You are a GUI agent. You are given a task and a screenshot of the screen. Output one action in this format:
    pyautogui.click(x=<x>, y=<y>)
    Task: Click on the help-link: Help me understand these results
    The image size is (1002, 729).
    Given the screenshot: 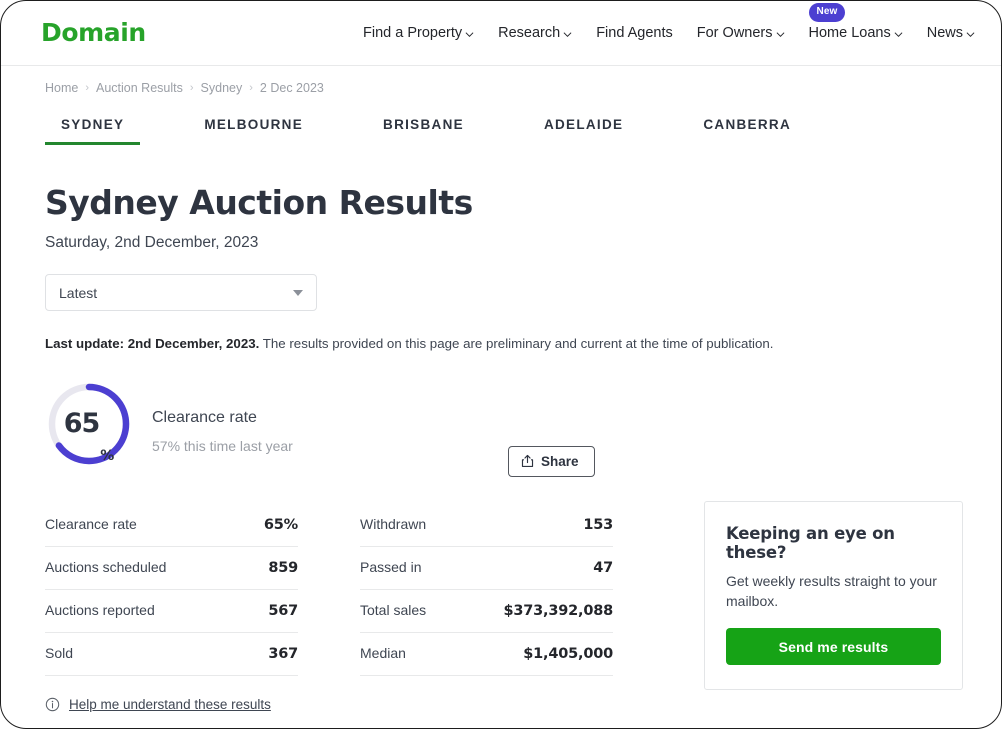 What is the action you would take?
    pyautogui.click(x=170, y=704)
    